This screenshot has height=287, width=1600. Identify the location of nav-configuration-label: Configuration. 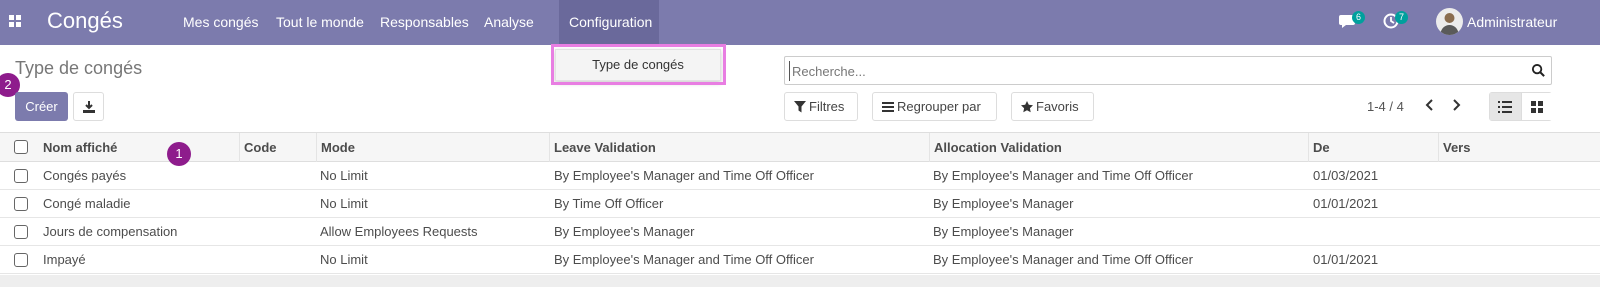
(611, 22).